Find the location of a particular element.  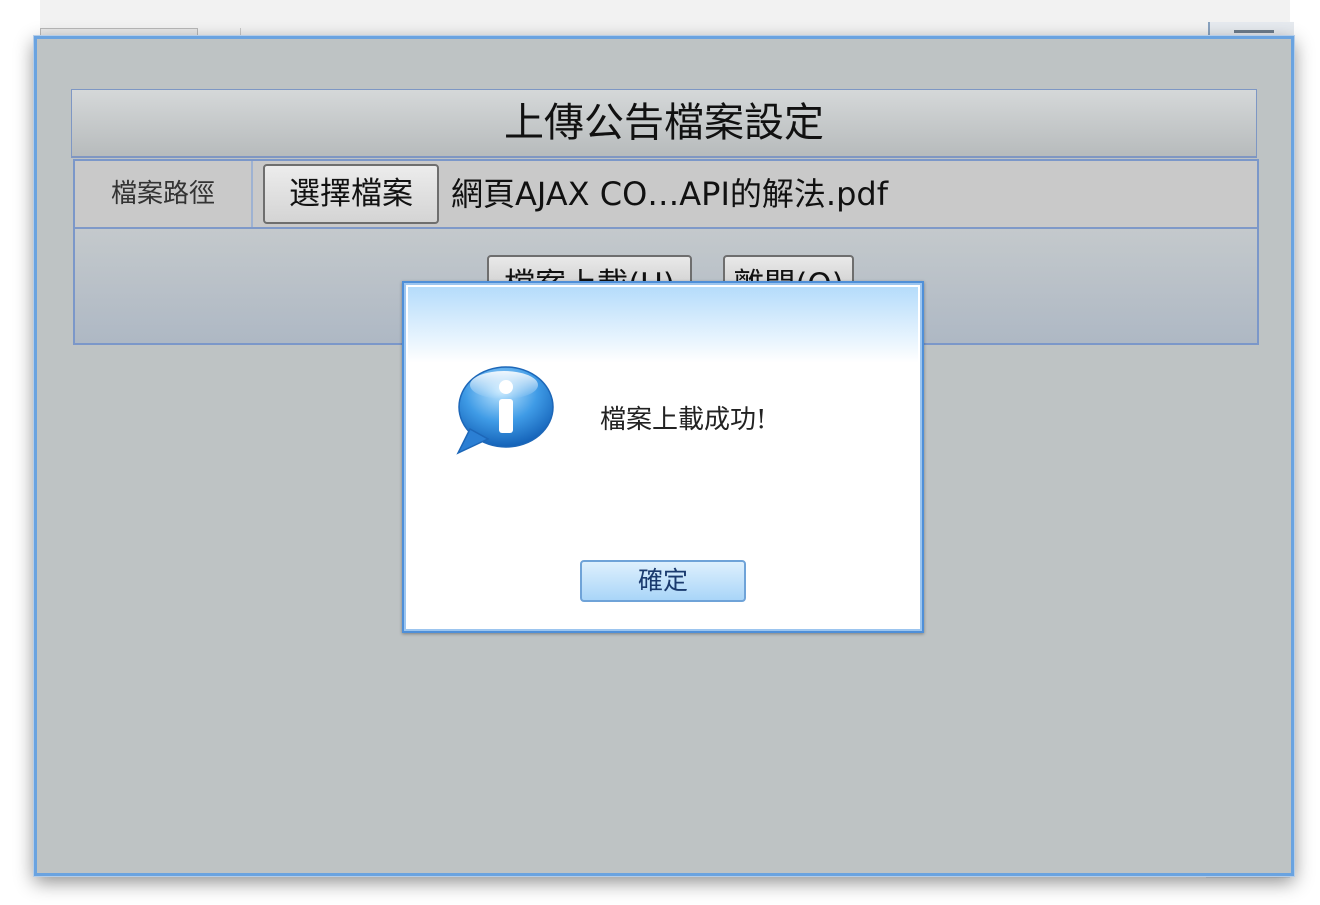

ok-button: 確定 is located at coordinates (663, 581).